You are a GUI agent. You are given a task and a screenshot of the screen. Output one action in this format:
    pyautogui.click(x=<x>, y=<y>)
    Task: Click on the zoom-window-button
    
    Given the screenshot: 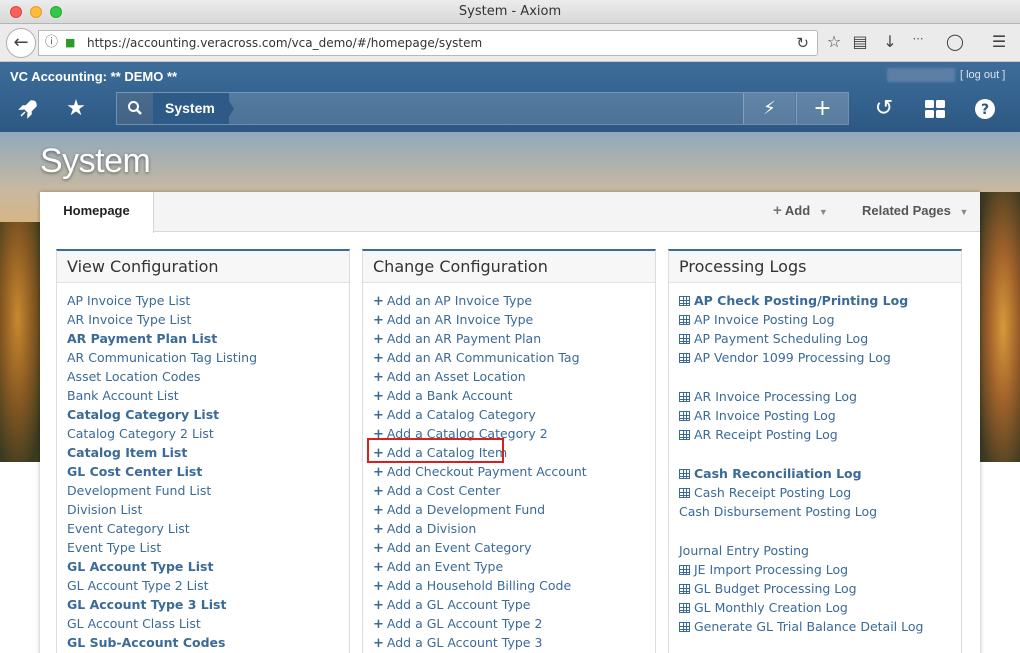 What is the action you would take?
    pyautogui.click(x=56, y=12)
    